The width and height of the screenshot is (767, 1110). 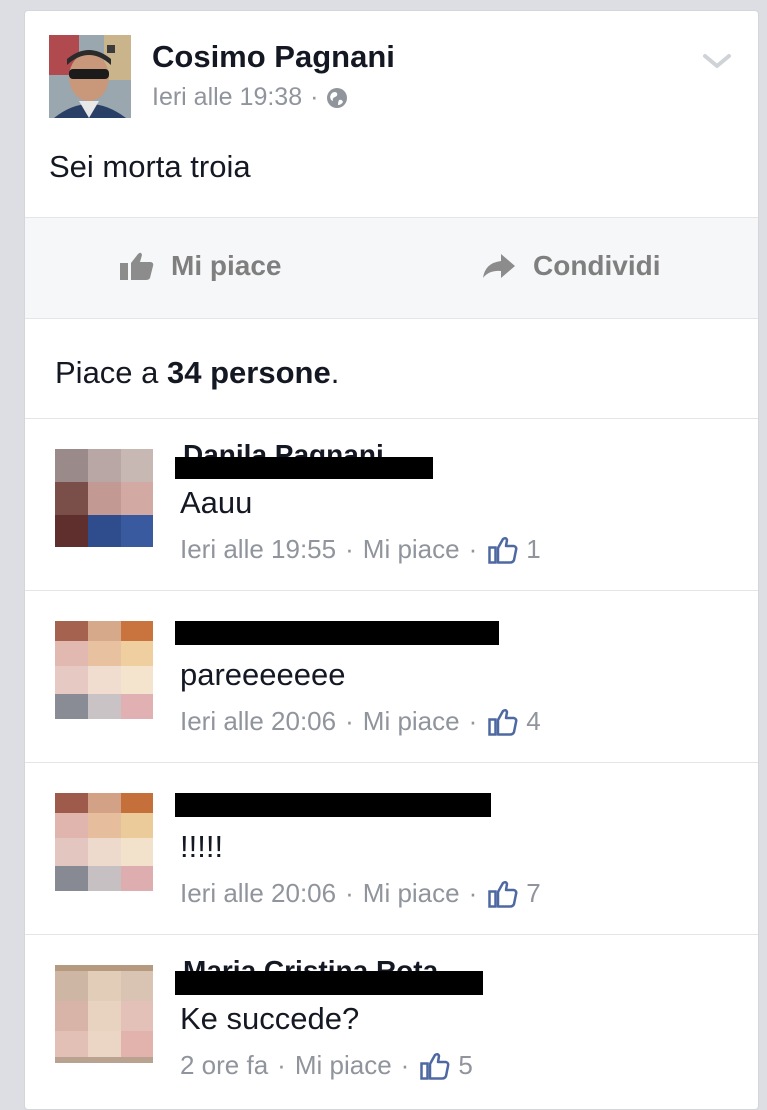 What do you see at coordinates (150, 166) in the screenshot?
I see `post-text: Sei morta troia` at bounding box center [150, 166].